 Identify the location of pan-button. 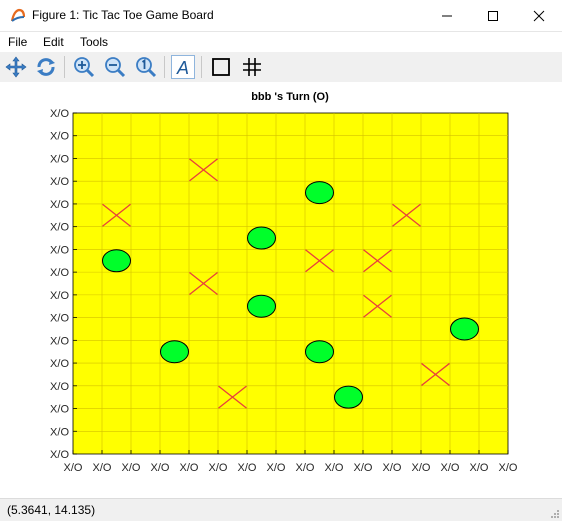
(16, 67).